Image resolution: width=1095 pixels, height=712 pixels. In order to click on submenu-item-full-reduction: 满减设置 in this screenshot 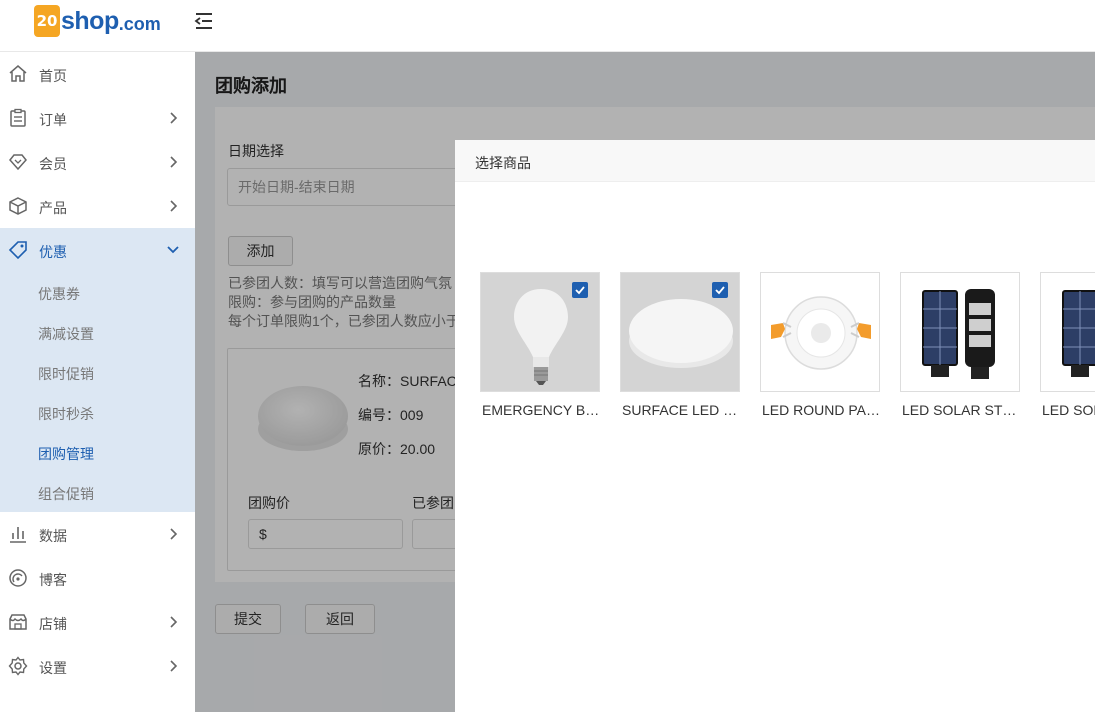, I will do `click(97, 332)`.